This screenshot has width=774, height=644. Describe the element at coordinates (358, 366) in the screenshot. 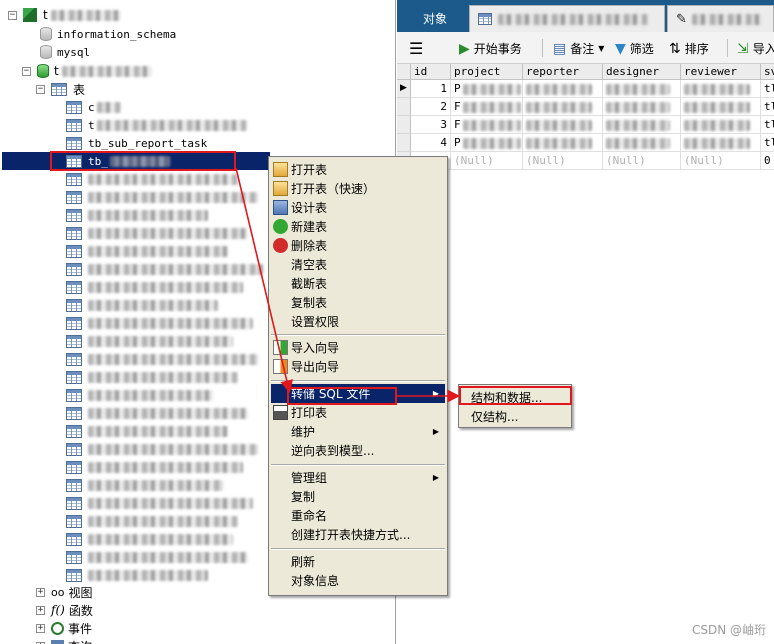

I see `menu-item-11: 导出向导` at that location.